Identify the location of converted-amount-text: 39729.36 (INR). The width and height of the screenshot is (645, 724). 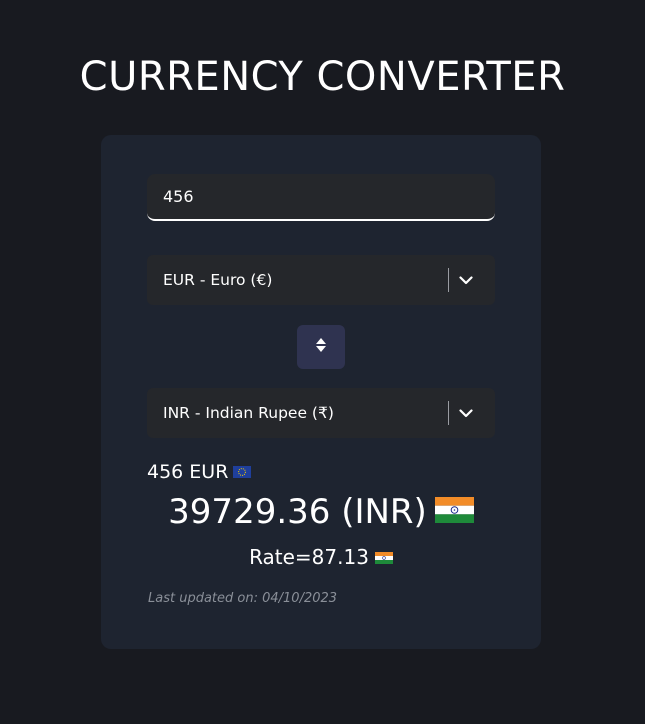
(297, 512).